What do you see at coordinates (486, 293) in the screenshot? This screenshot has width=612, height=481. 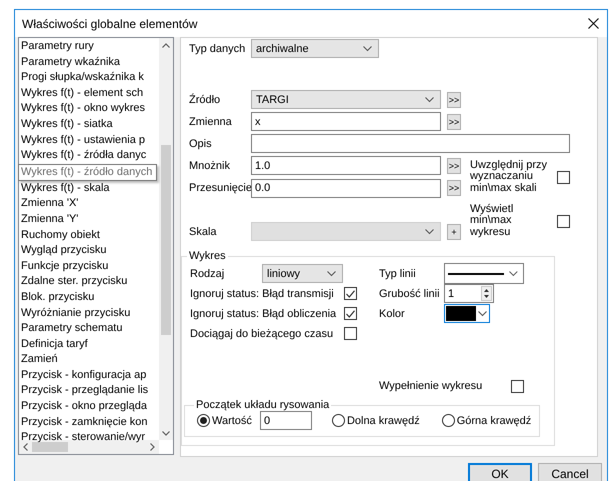 I see `spin-arrows-icon` at bounding box center [486, 293].